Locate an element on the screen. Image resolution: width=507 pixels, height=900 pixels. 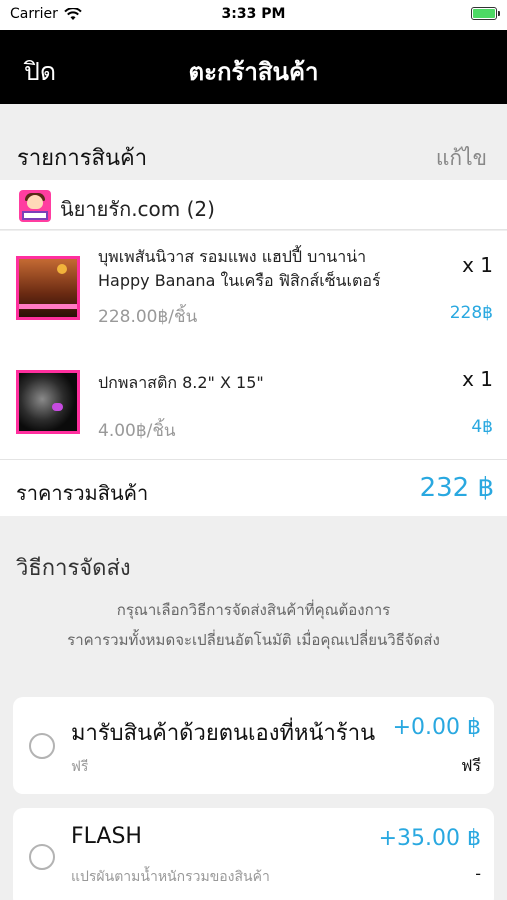
product-total: 228฿ is located at coordinates (471, 313).